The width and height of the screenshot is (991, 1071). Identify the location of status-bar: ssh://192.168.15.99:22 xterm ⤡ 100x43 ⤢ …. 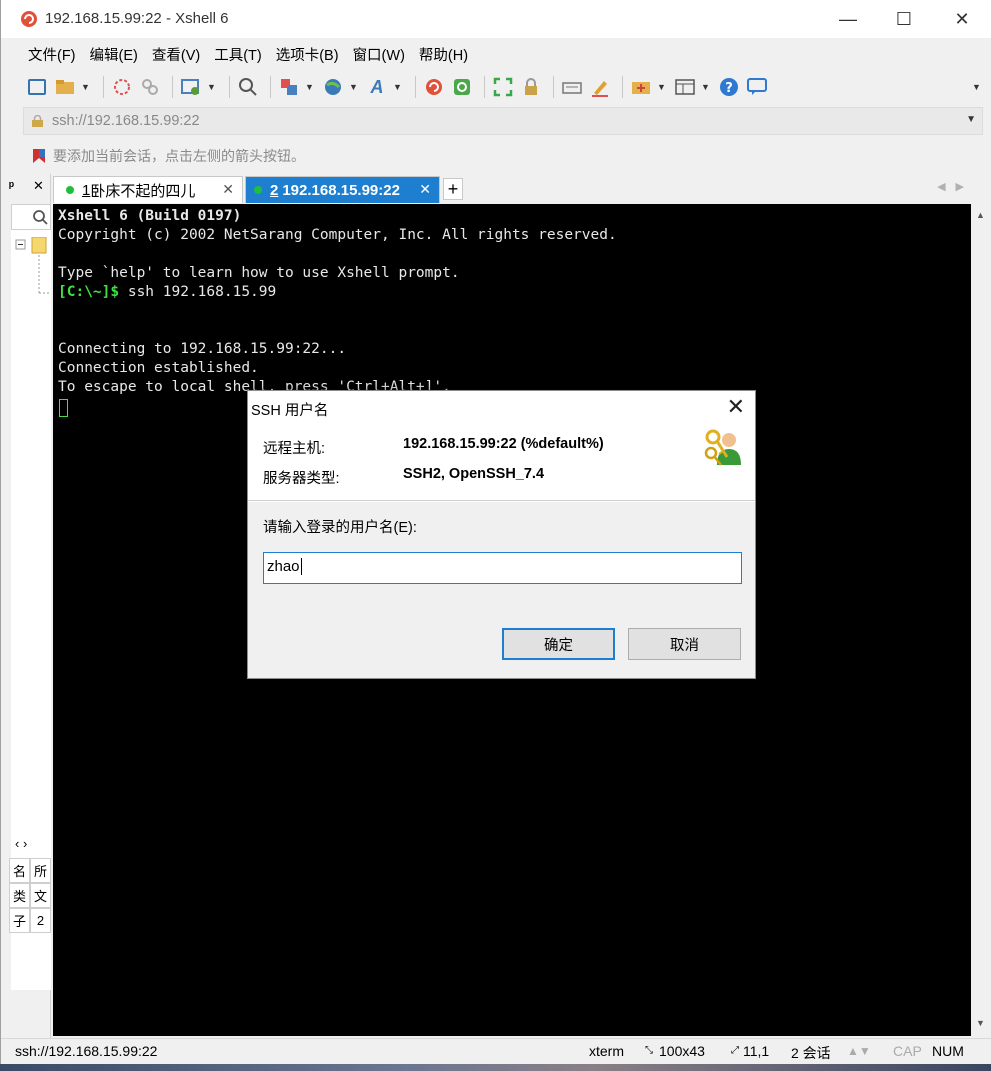
(496, 1051).